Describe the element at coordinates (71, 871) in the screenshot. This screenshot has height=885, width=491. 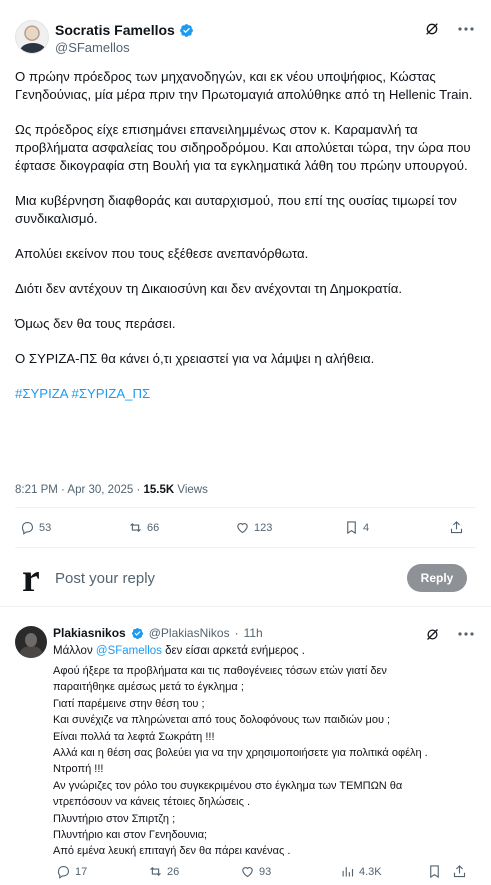
I see `reply-button: 17` at that location.